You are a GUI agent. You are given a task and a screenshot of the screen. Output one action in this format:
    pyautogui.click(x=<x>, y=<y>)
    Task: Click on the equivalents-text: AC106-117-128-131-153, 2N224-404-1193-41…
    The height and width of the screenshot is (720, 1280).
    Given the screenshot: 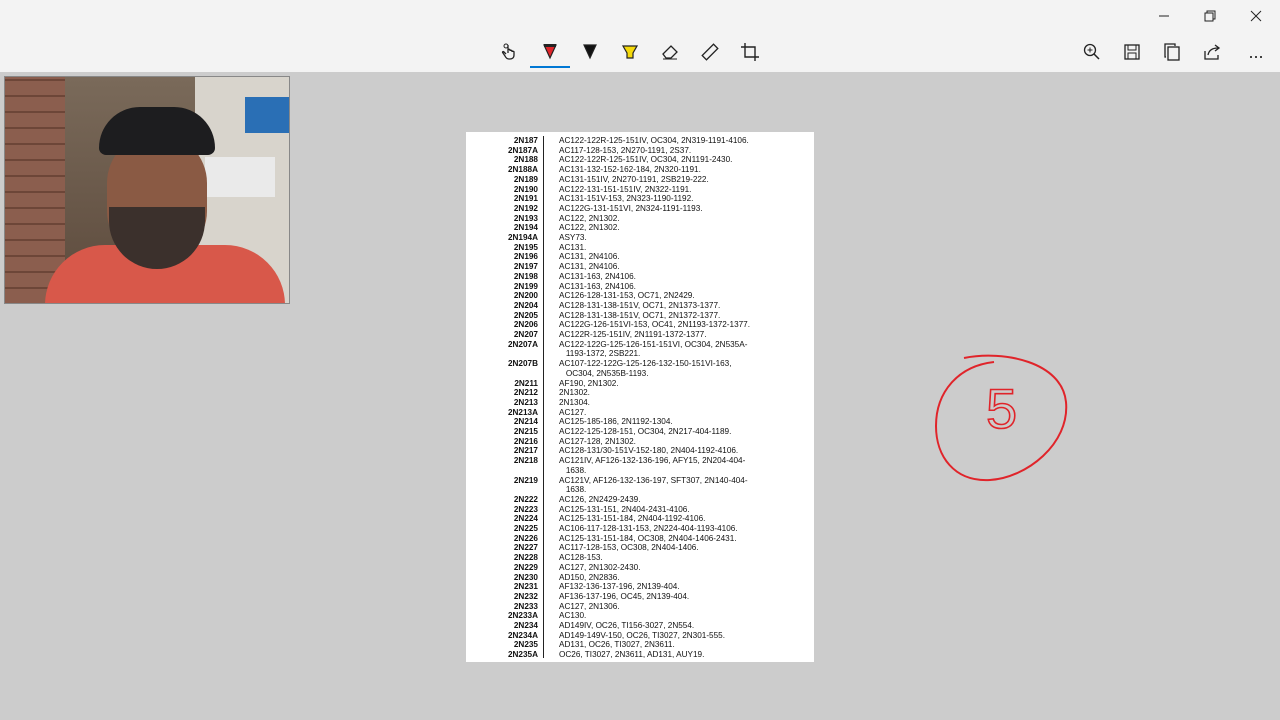 What is the action you would take?
    pyautogui.click(x=648, y=528)
    